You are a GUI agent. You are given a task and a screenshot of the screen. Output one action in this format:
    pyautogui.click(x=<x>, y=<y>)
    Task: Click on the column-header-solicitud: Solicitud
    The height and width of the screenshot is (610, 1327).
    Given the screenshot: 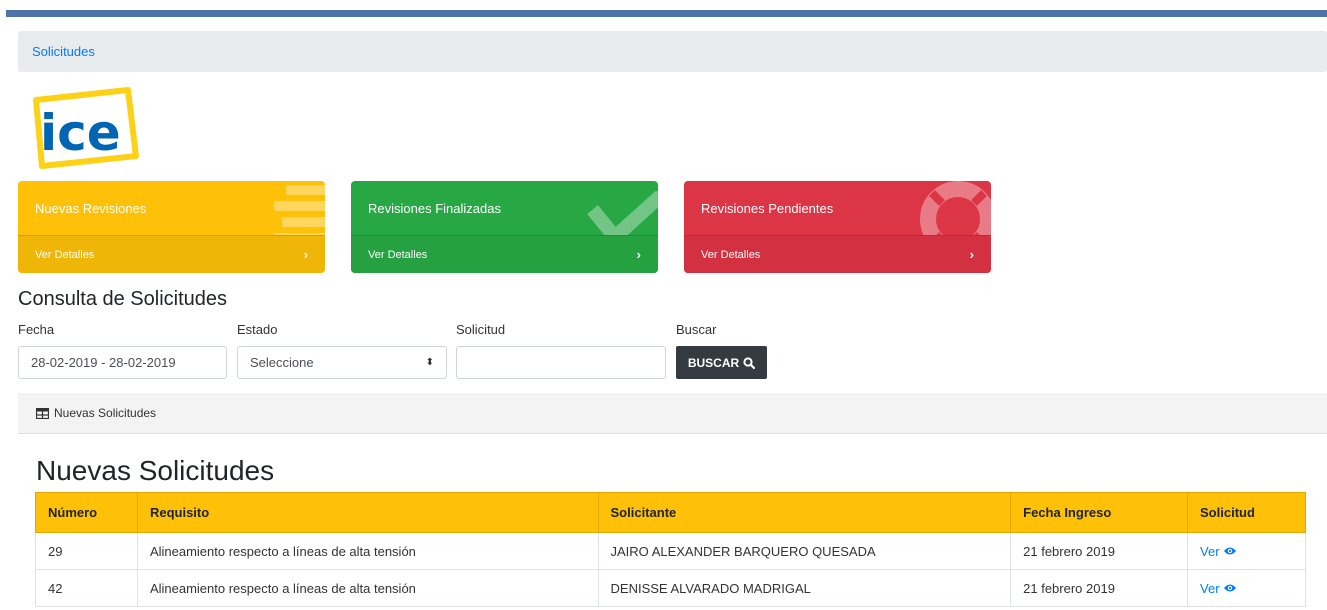 What is the action you would take?
    pyautogui.click(x=1246, y=512)
    